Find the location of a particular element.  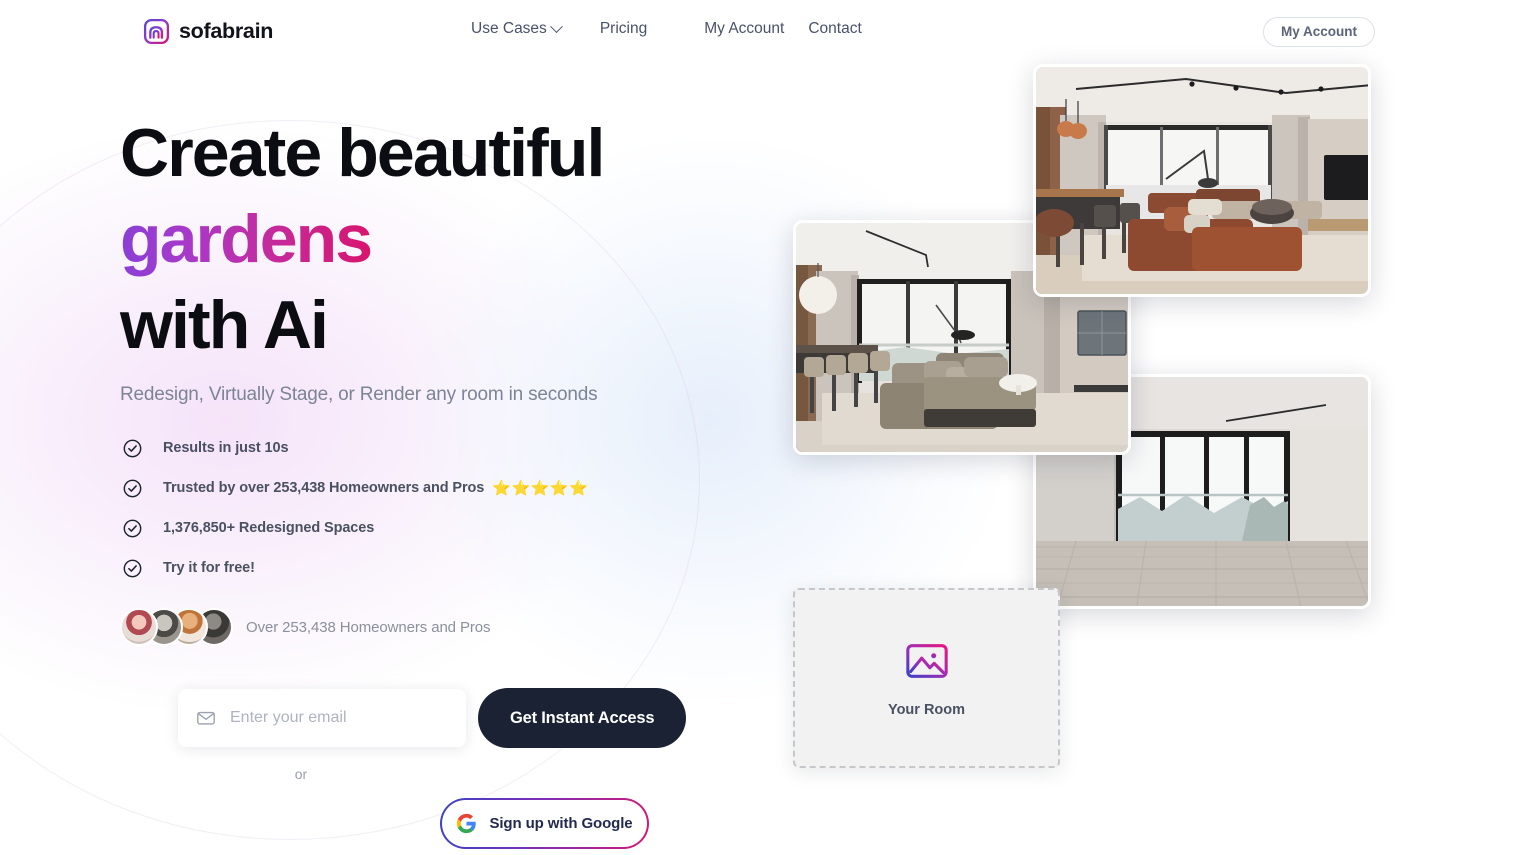

email-input is located at coordinates (335, 718).